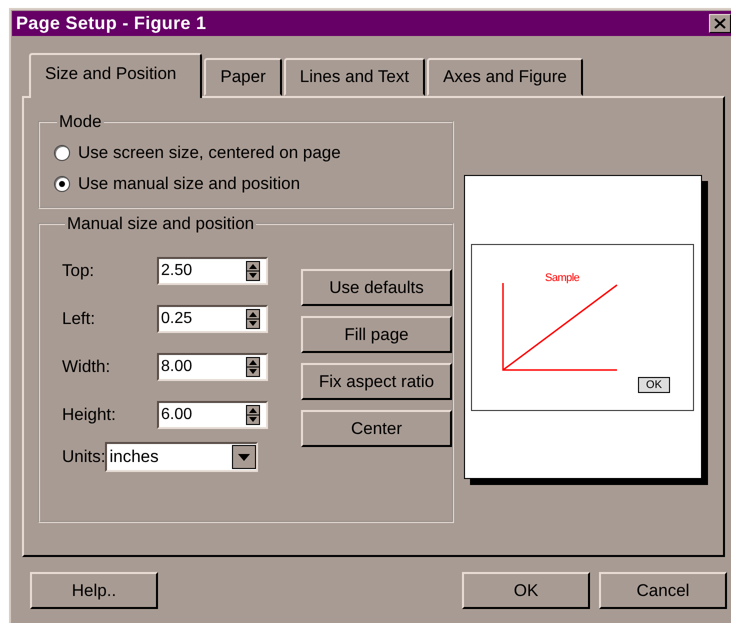 This screenshot has height=623, width=731. What do you see at coordinates (87, 367) in the screenshot?
I see `field-label: Width:` at bounding box center [87, 367].